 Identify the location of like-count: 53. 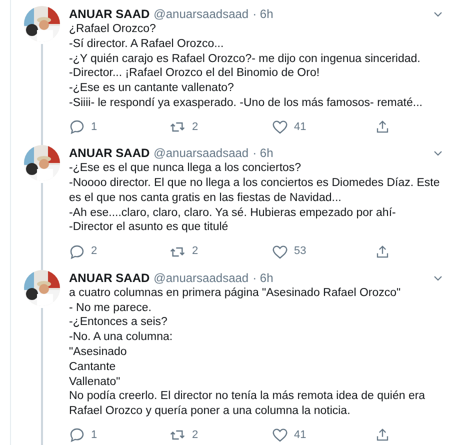
(300, 252).